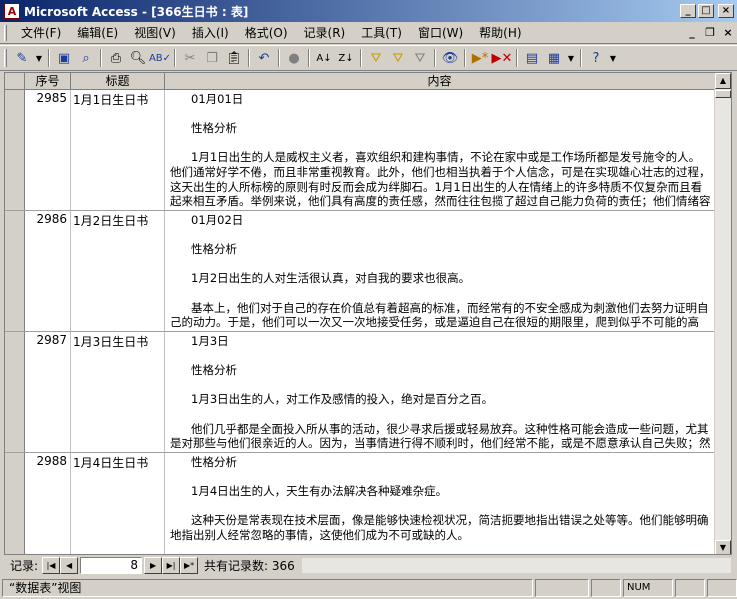 The width and height of the screenshot is (737, 599). What do you see at coordinates (502, 58) in the screenshot?
I see `delete-record-icon: ▶✕` at bounding box center [502, 58].